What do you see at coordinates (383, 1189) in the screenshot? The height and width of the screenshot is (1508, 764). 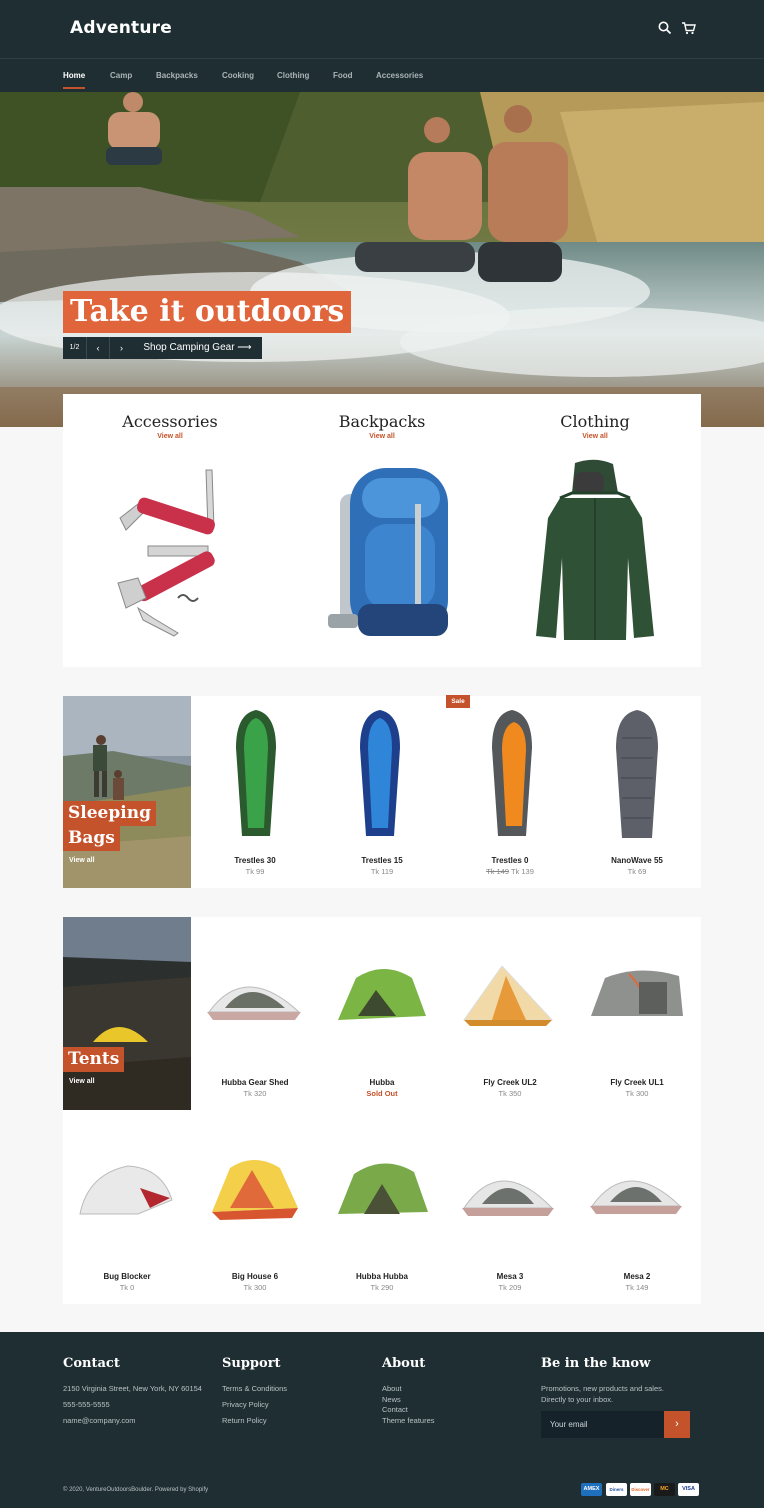 I see `hubba-hubba-image` at bounding box center [383, 1189].